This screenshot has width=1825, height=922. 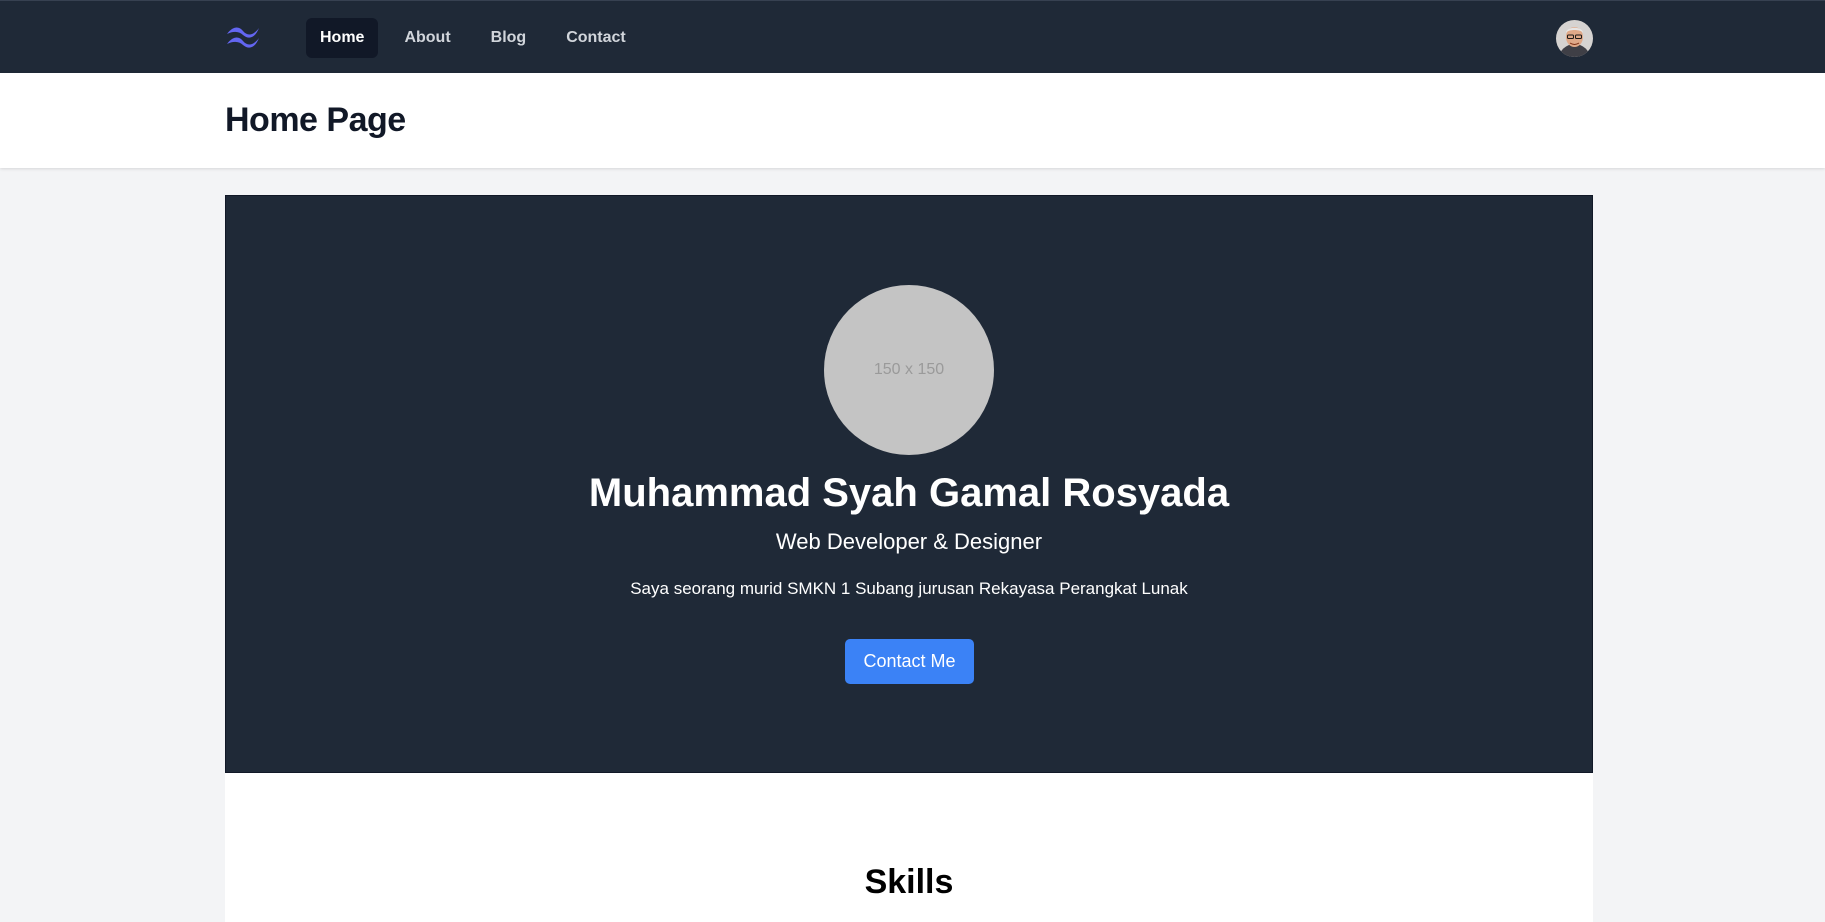 I want to click on skills-title: Skills, so click(x=909, y=882).